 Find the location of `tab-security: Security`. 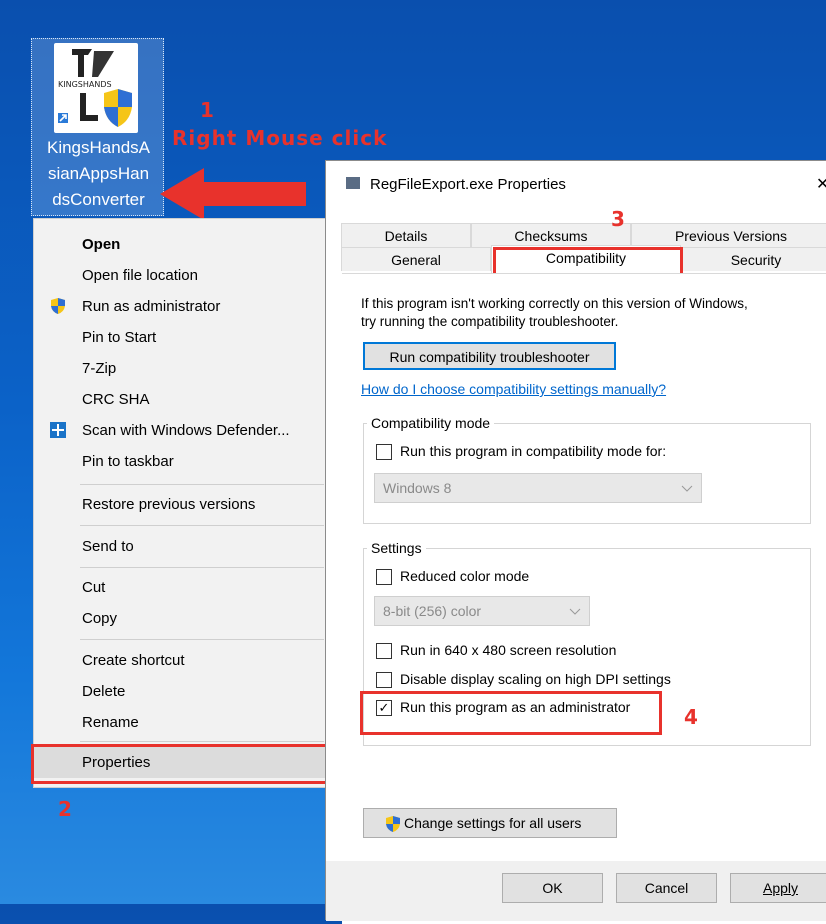

tab-security: Security is located at coordinates (753, 259).